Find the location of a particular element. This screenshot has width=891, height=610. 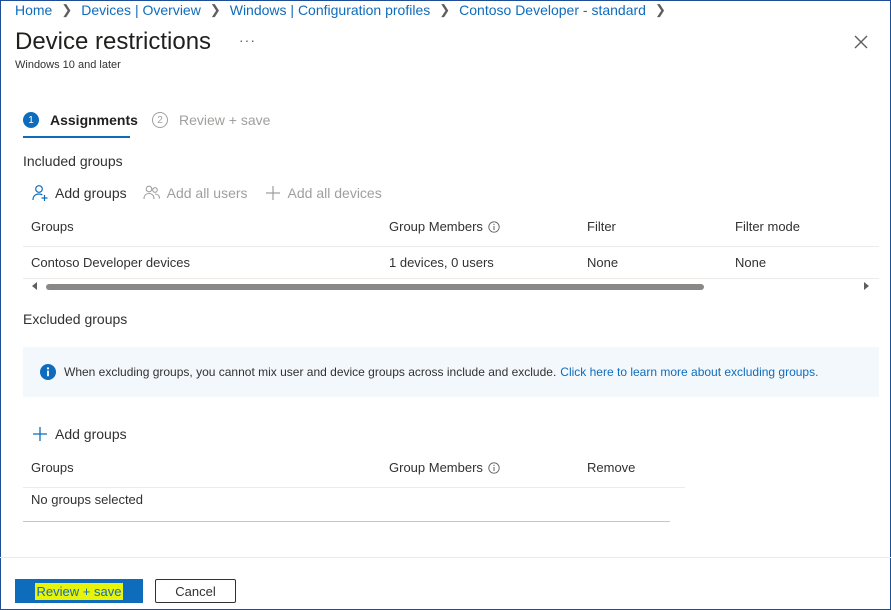

breadcrumb-home: Home is located at coordinates (33, 10).